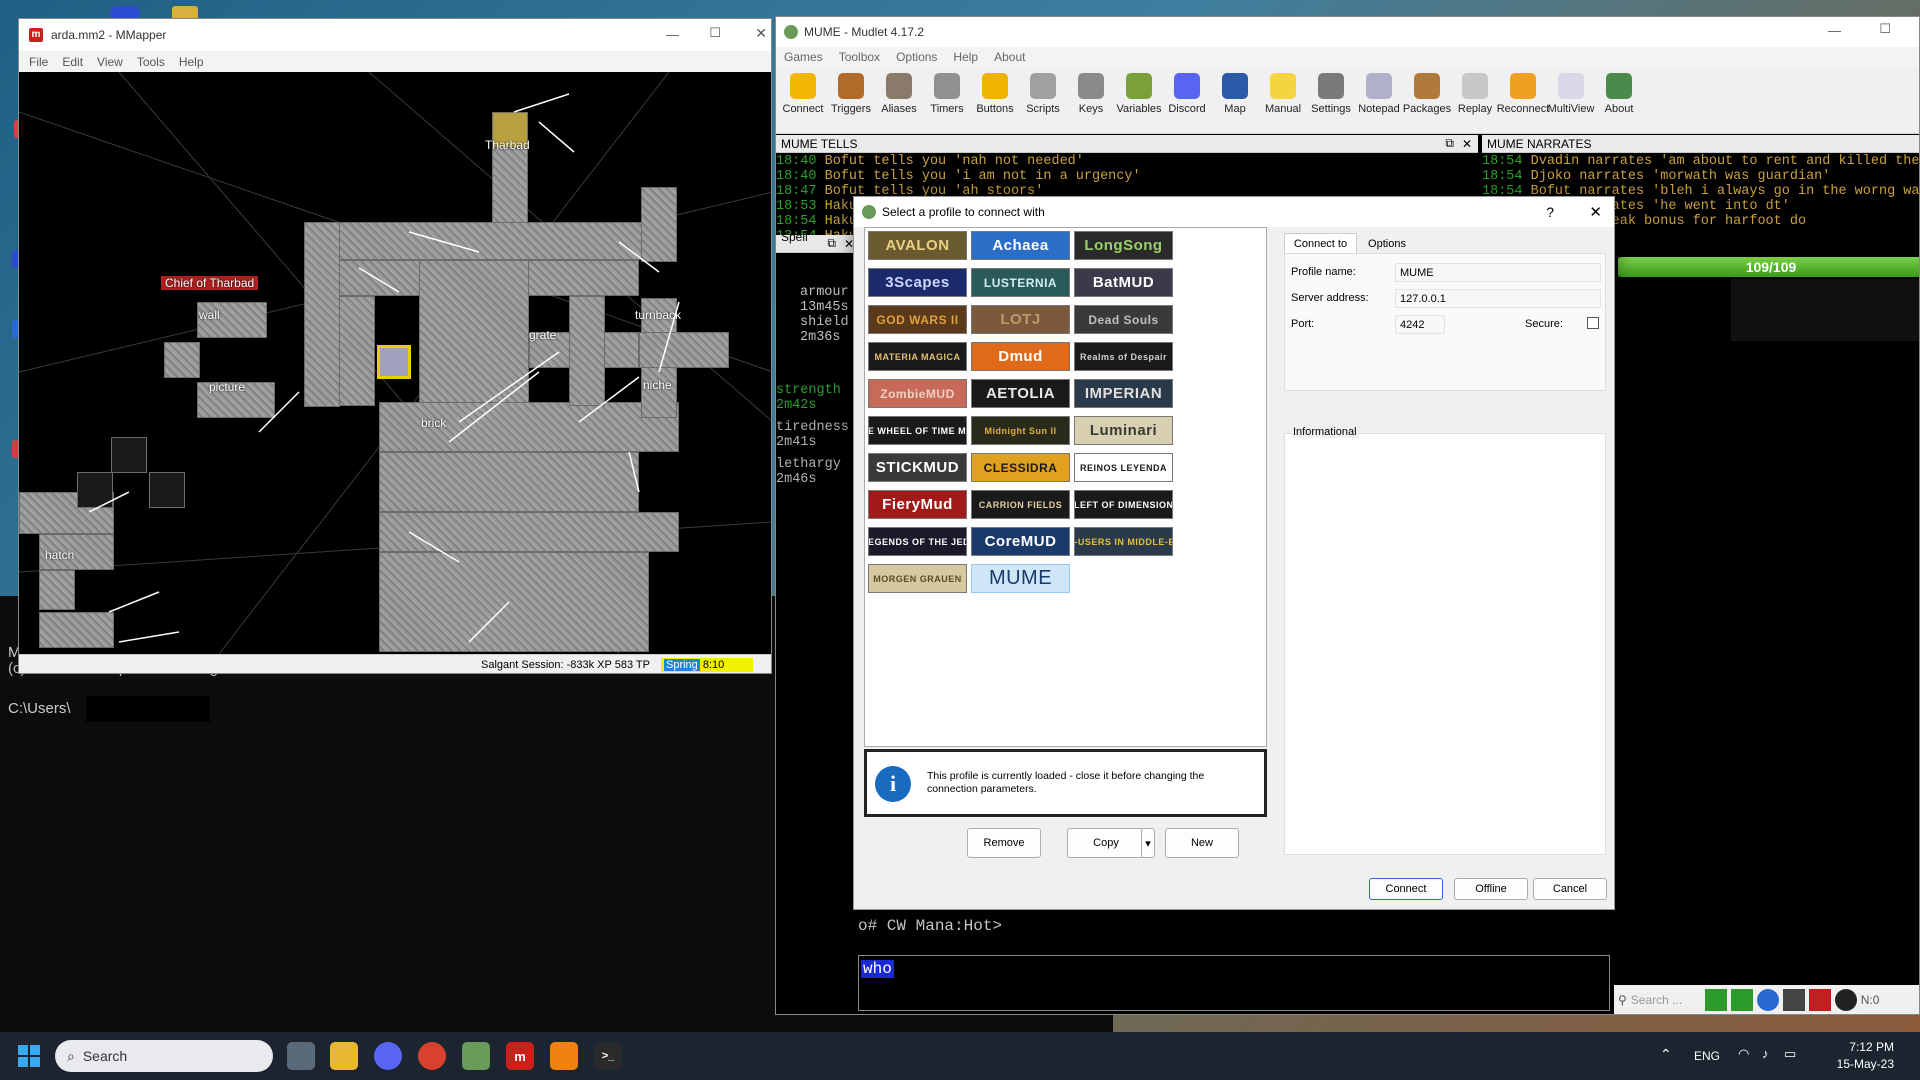 The width and height of the screenshot is (1920, 1080). I want to click on toolbar-timers-button: Timers, so click(947, 91).